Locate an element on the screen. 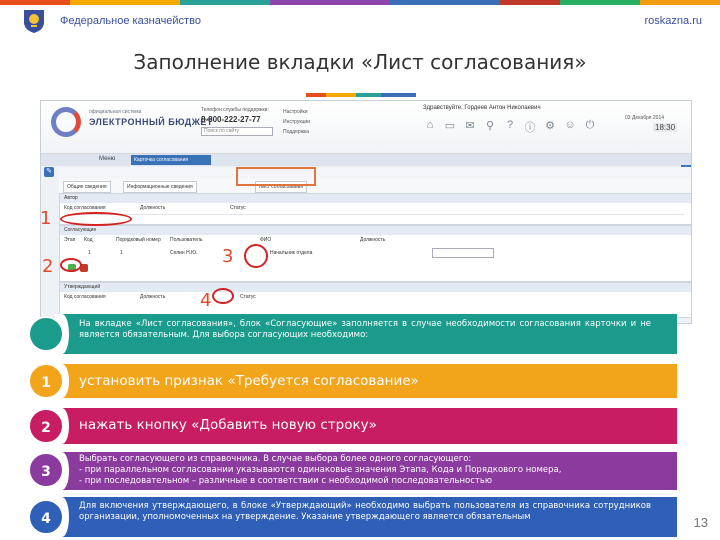 This screenshot has width=720, height=540. highlight-add-row is located at coordinates (71, 265).